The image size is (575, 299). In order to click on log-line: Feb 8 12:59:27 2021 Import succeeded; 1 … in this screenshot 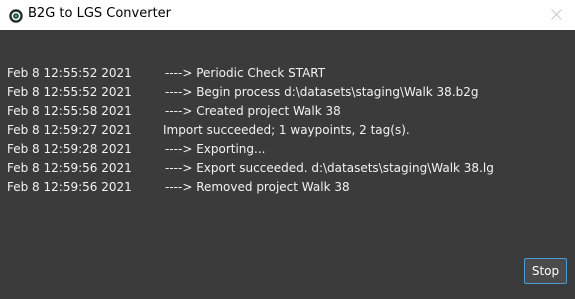, I will do `click(287, 130)`.